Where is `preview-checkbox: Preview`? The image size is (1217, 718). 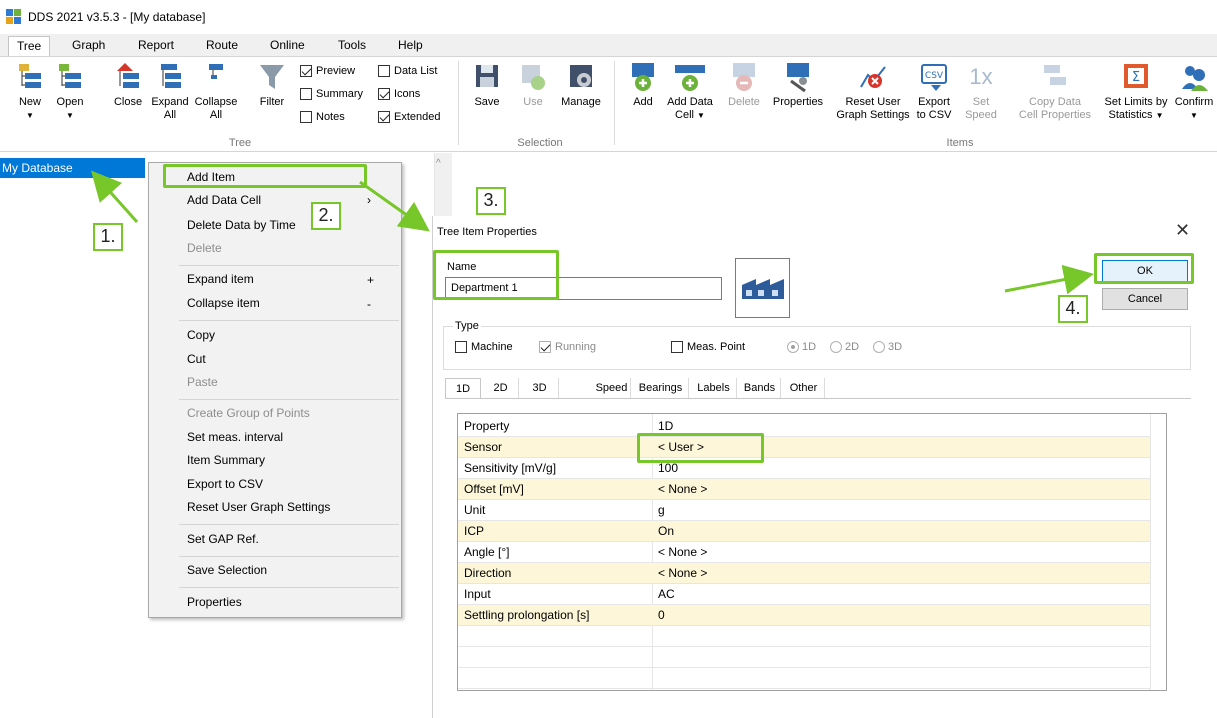
preview-checkbox: Preview is located at coordinates (327, 71).